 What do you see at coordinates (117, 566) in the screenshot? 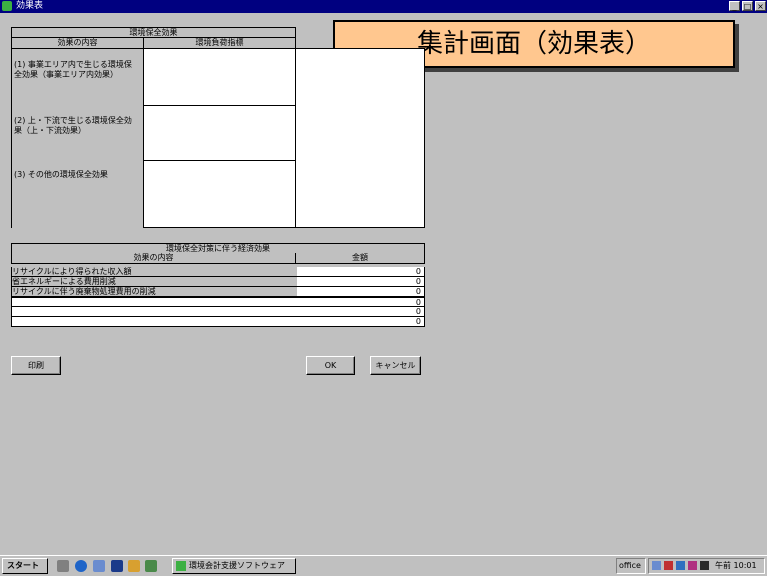
I see `channel-icon` at bounding box center [117, 566].